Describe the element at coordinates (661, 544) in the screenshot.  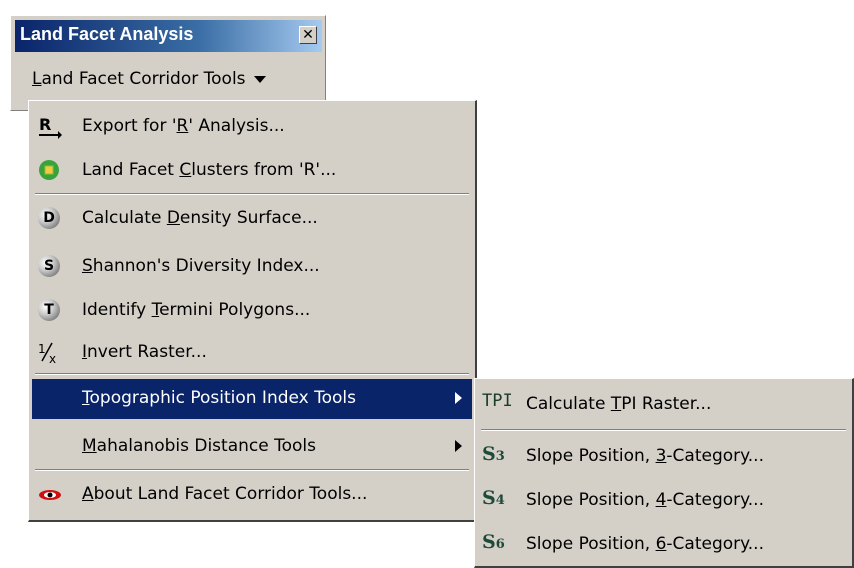
I see `label-accel: 6` at that location.